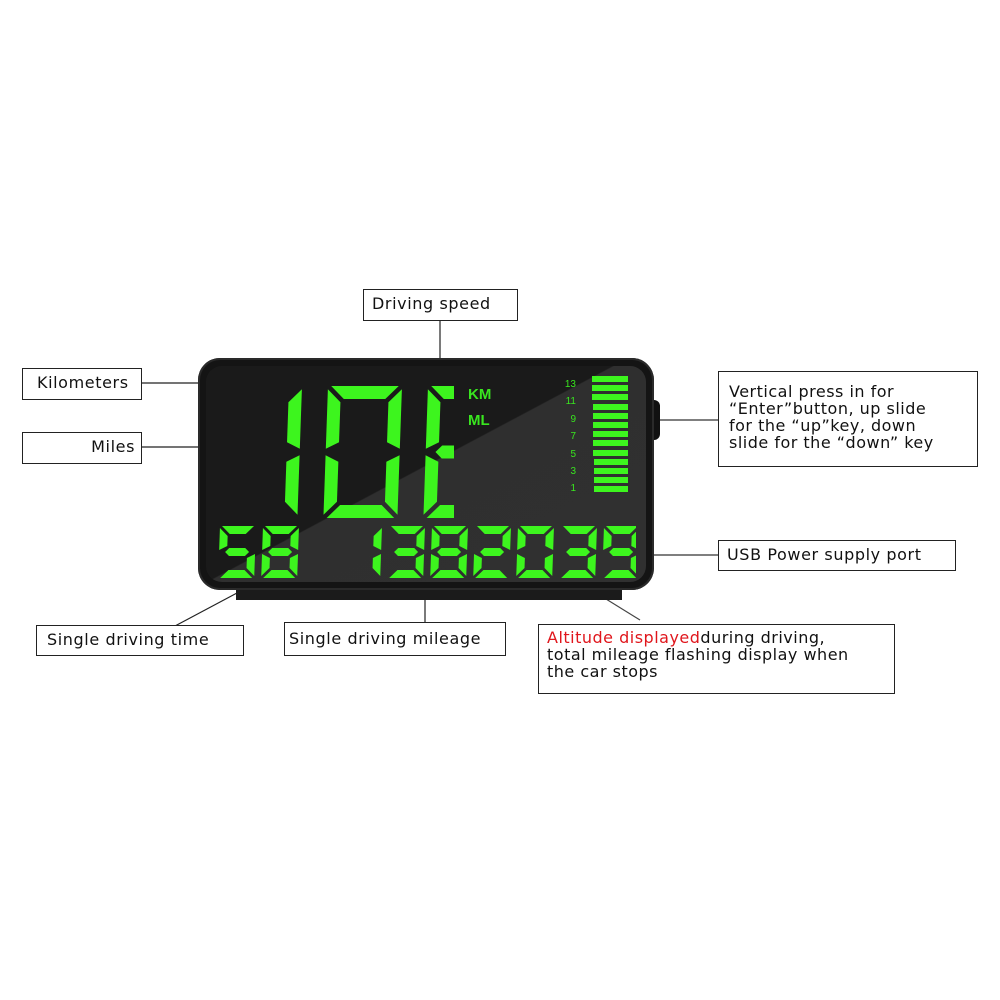 Image resolution: width=1000 pixels, height=1000 pixels. Describe the element at coordinates (570, 402) in the screenshot. I see `bar-scale-tick: 11` at that location.